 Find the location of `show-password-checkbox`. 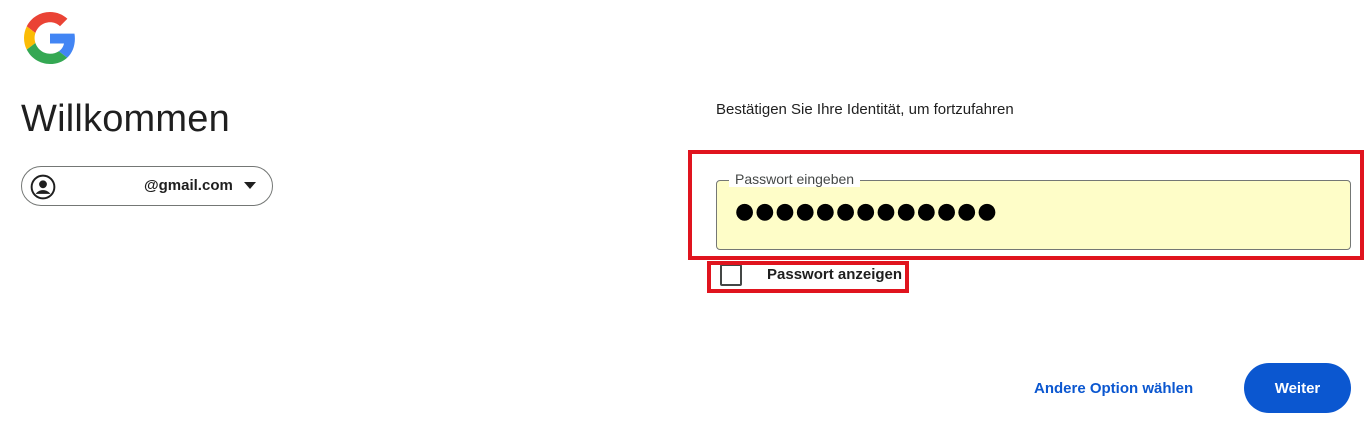

show-password-checkbox is located at coordinates (731, 275).